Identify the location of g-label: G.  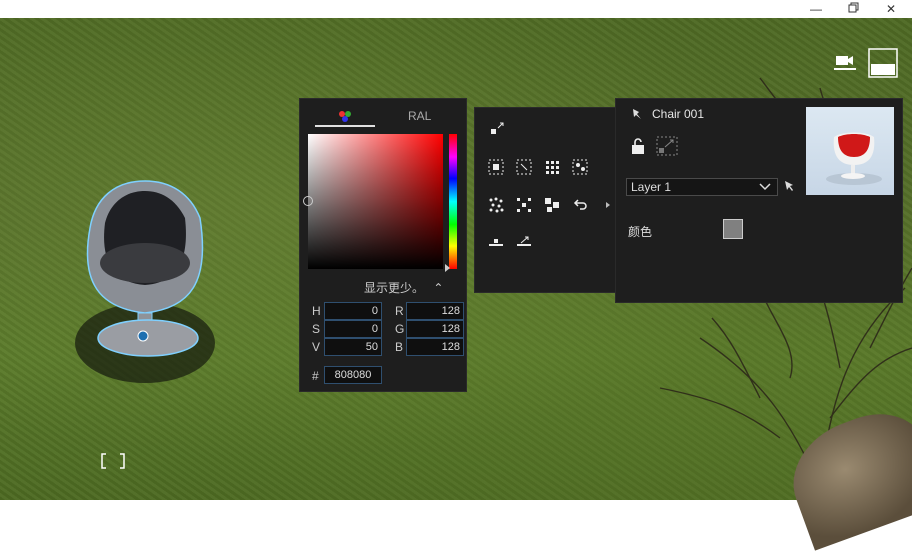
(400, 329).